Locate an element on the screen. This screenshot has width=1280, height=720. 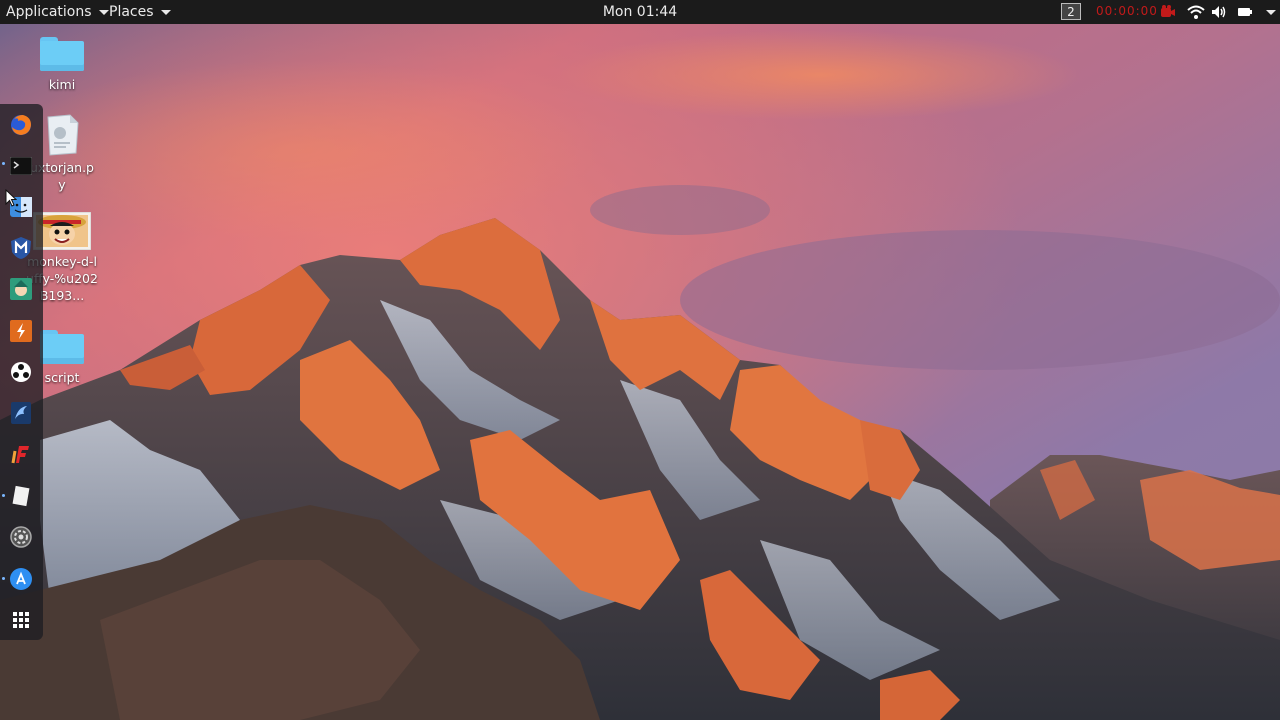
desktop-folder-kimi: kimi is located at coordinates (62, 65).